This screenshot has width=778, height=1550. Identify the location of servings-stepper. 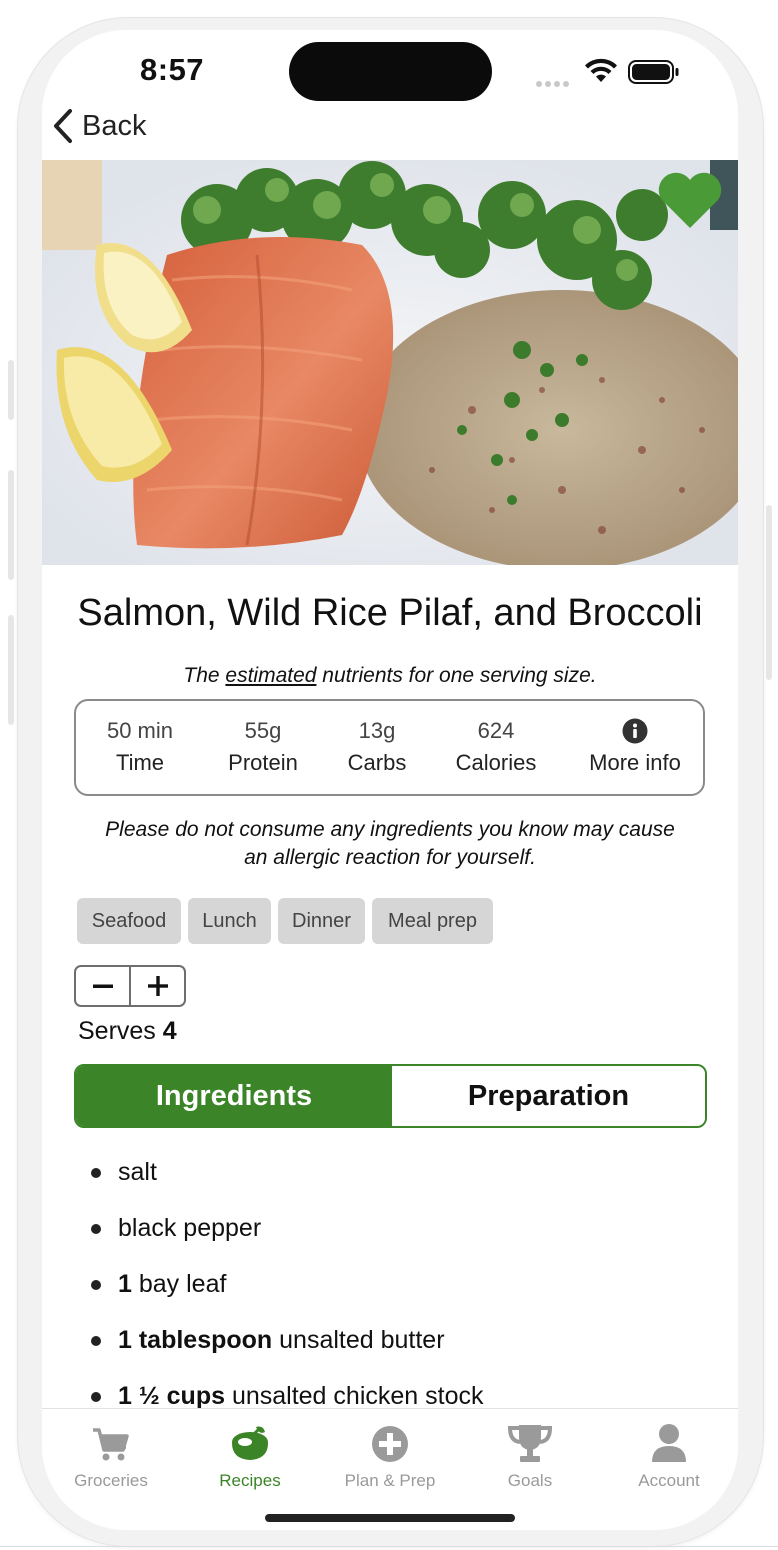
(130, 986).